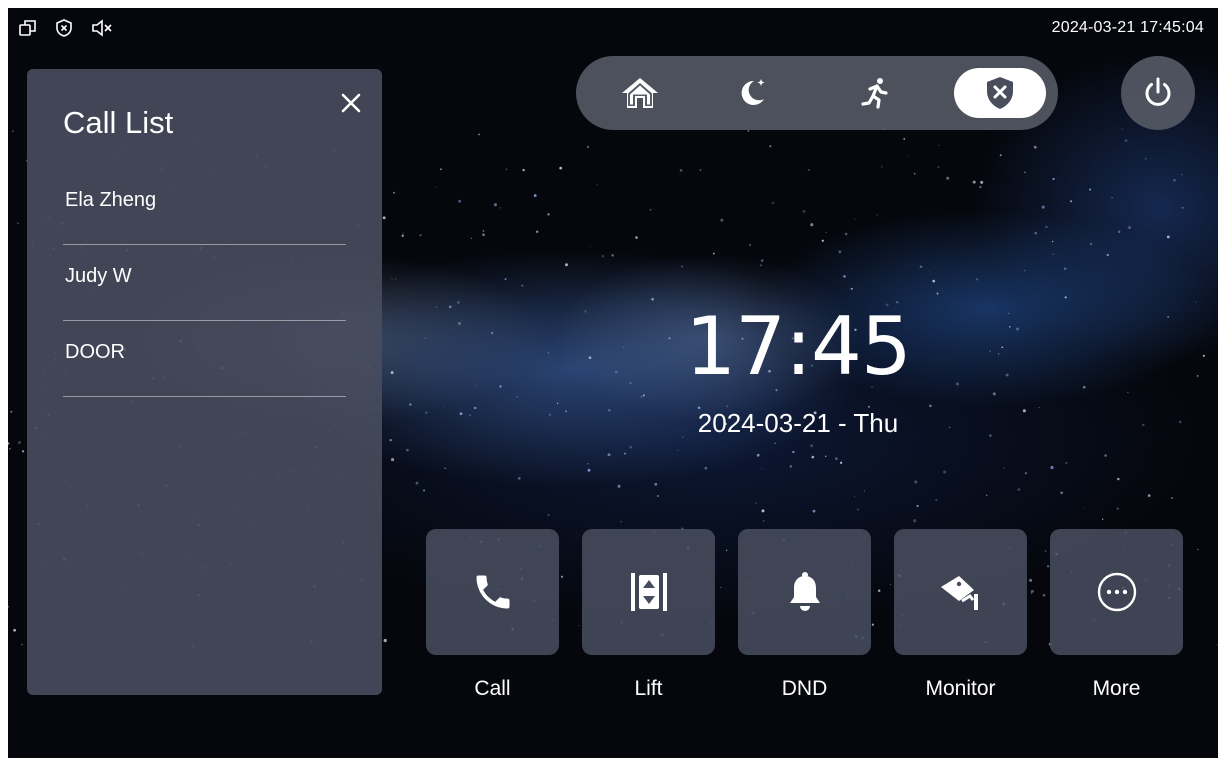 Image resolution: width=1218 pixels, height=758 pixels. I want to click on call-list-item: Judy W, so click(204, 283).